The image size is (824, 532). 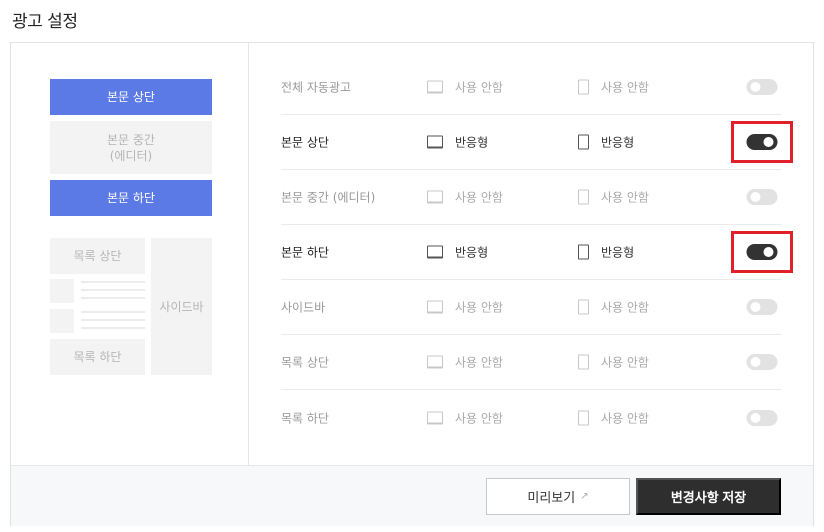 I want to click on ad-slot-row: 본문 상단 반응형 반응형, so click(x=537, y=142).